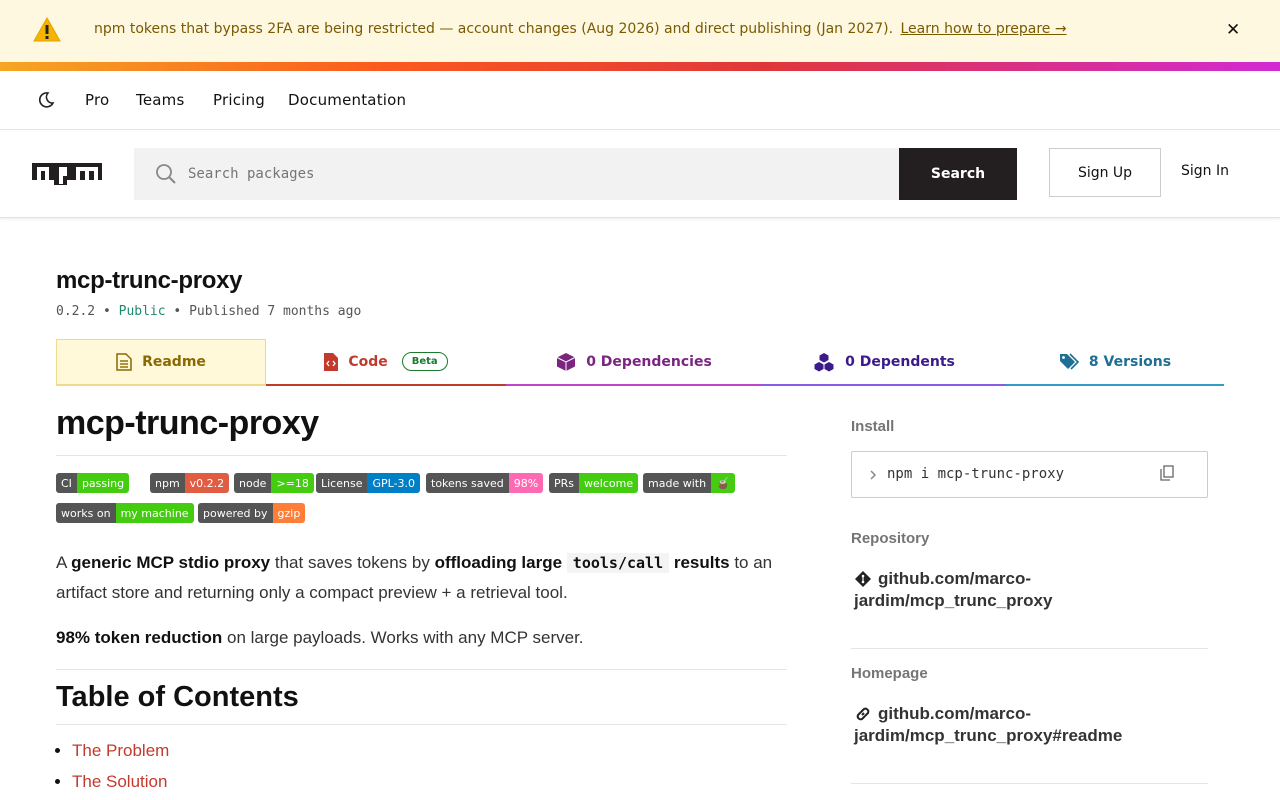 The height and width of the screenshot is (800, 1280). I want to click on search-box, so click(517, 174).